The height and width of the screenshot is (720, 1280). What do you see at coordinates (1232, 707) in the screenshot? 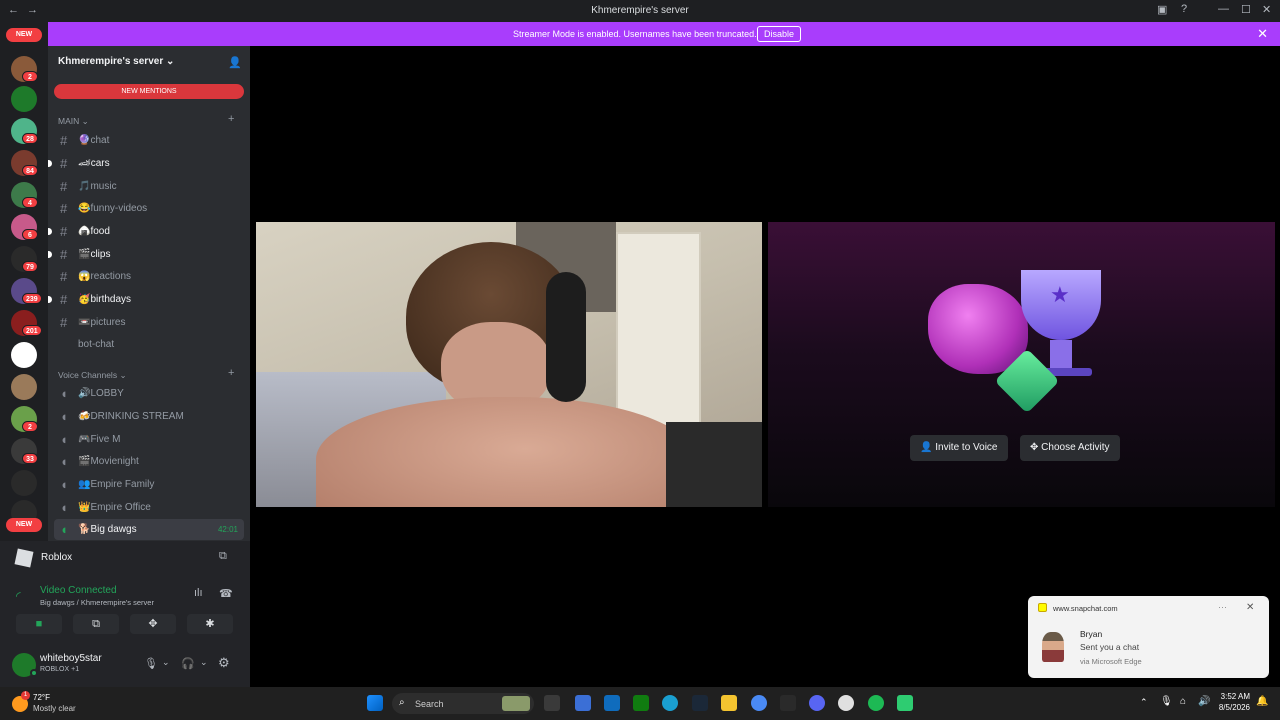
I see `clock-date: 8/5/2026` at bounding box center [1232, 707].